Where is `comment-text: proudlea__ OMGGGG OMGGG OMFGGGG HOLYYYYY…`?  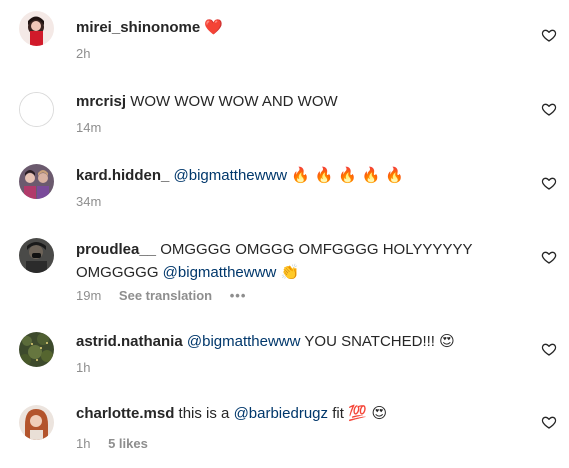
comment-text: proudlea__ OMGGGG OMGGG OMFGGGG HOLYYYYY… is located at coordinates (291, 261).